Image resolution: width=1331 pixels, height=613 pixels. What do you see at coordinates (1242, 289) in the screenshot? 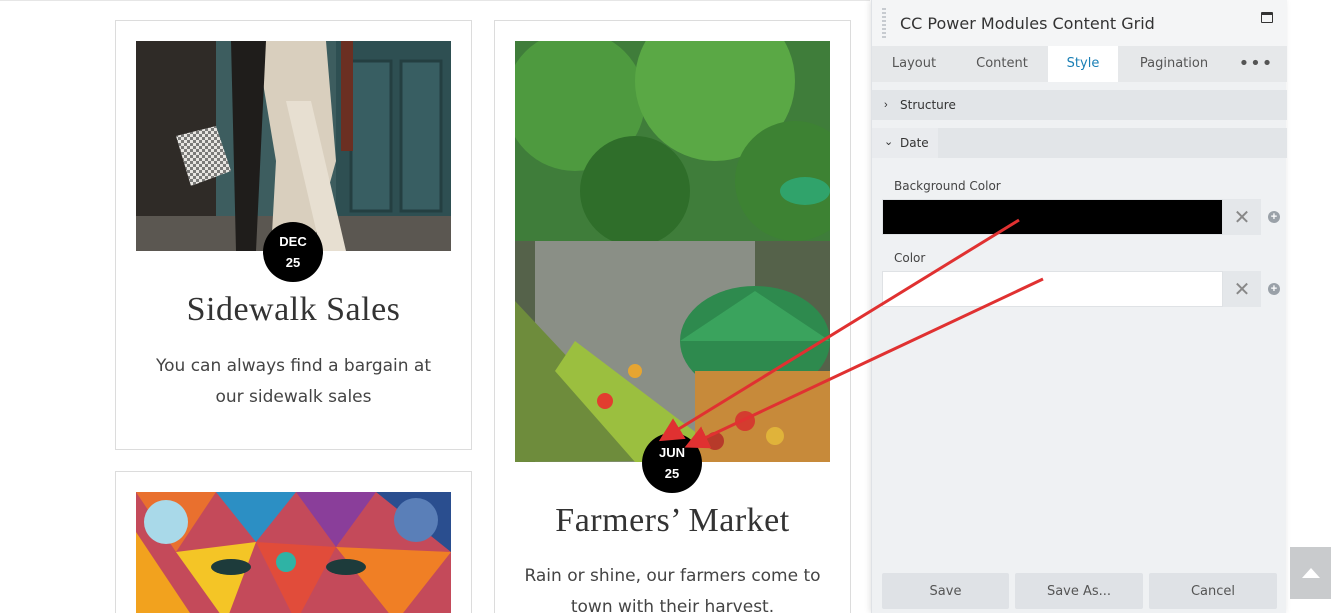
I see `clear-color-button: ✕` at bounding box center [1242, 289].